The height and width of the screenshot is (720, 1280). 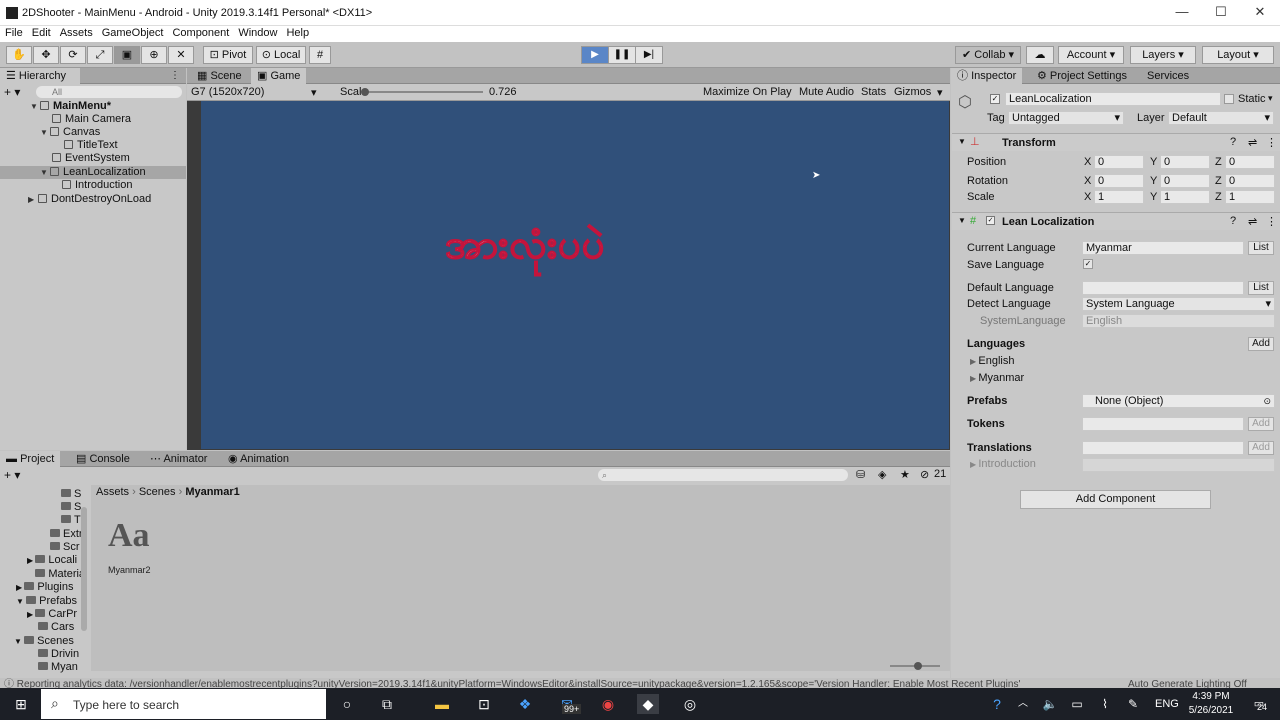 What do you see at coordinates (93, 145) in the screenshot?
I see `hierarchy-row-titletext: TitleText` at bounding box center [93, 145].